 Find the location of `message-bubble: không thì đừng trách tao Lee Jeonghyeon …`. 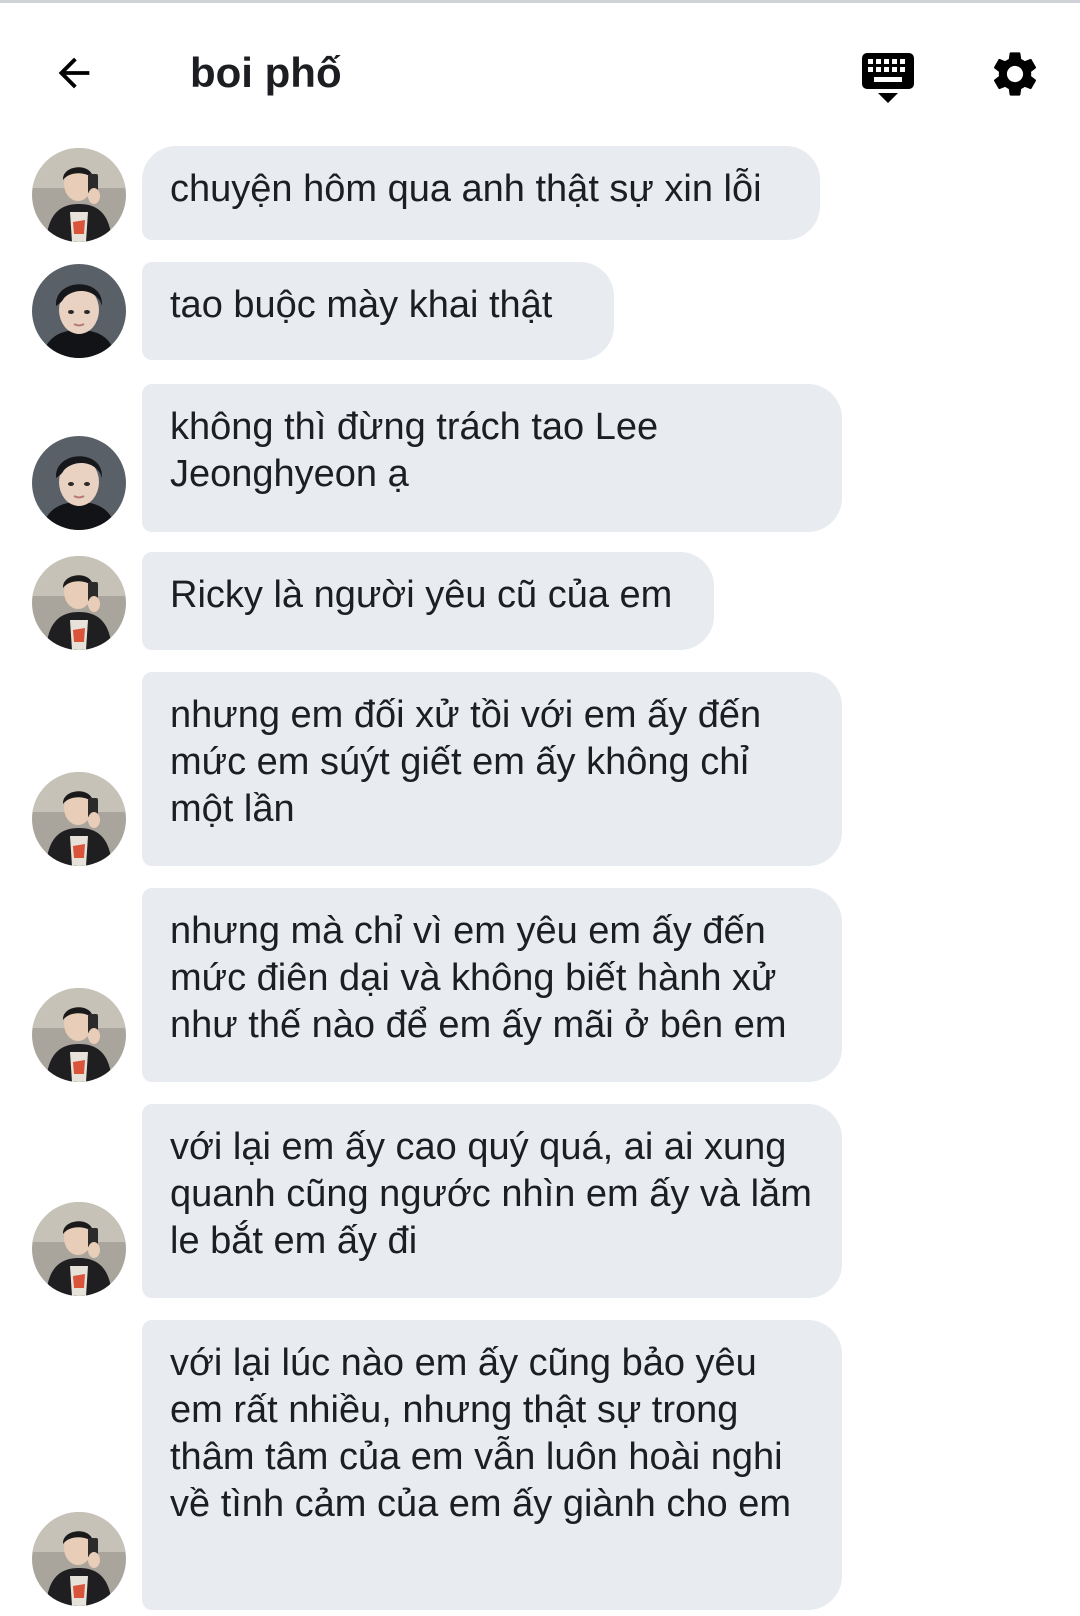

message-bubble: không thì đừng trách tao Lee Jeonghyeon … is located at coordinates (492, 458).